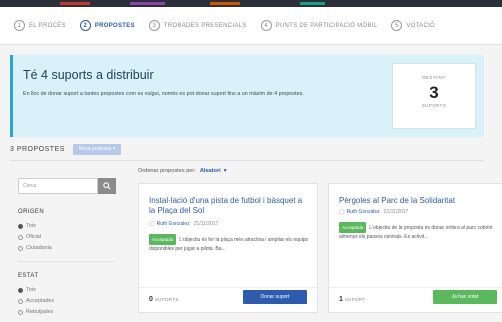  I want to click on state-filter-title: ESTAT, so click(28, 276).